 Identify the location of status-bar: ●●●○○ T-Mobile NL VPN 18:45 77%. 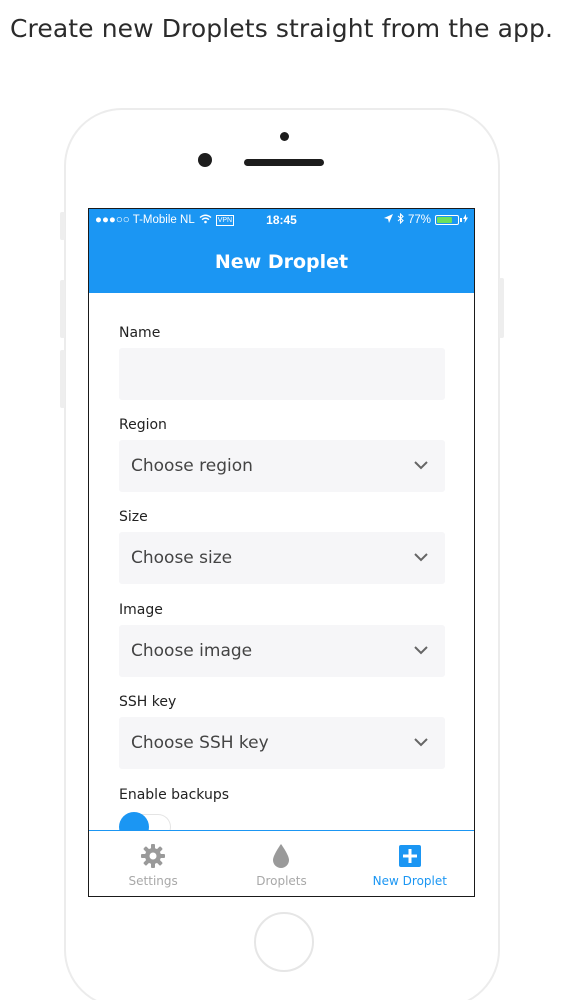
(281, 220).